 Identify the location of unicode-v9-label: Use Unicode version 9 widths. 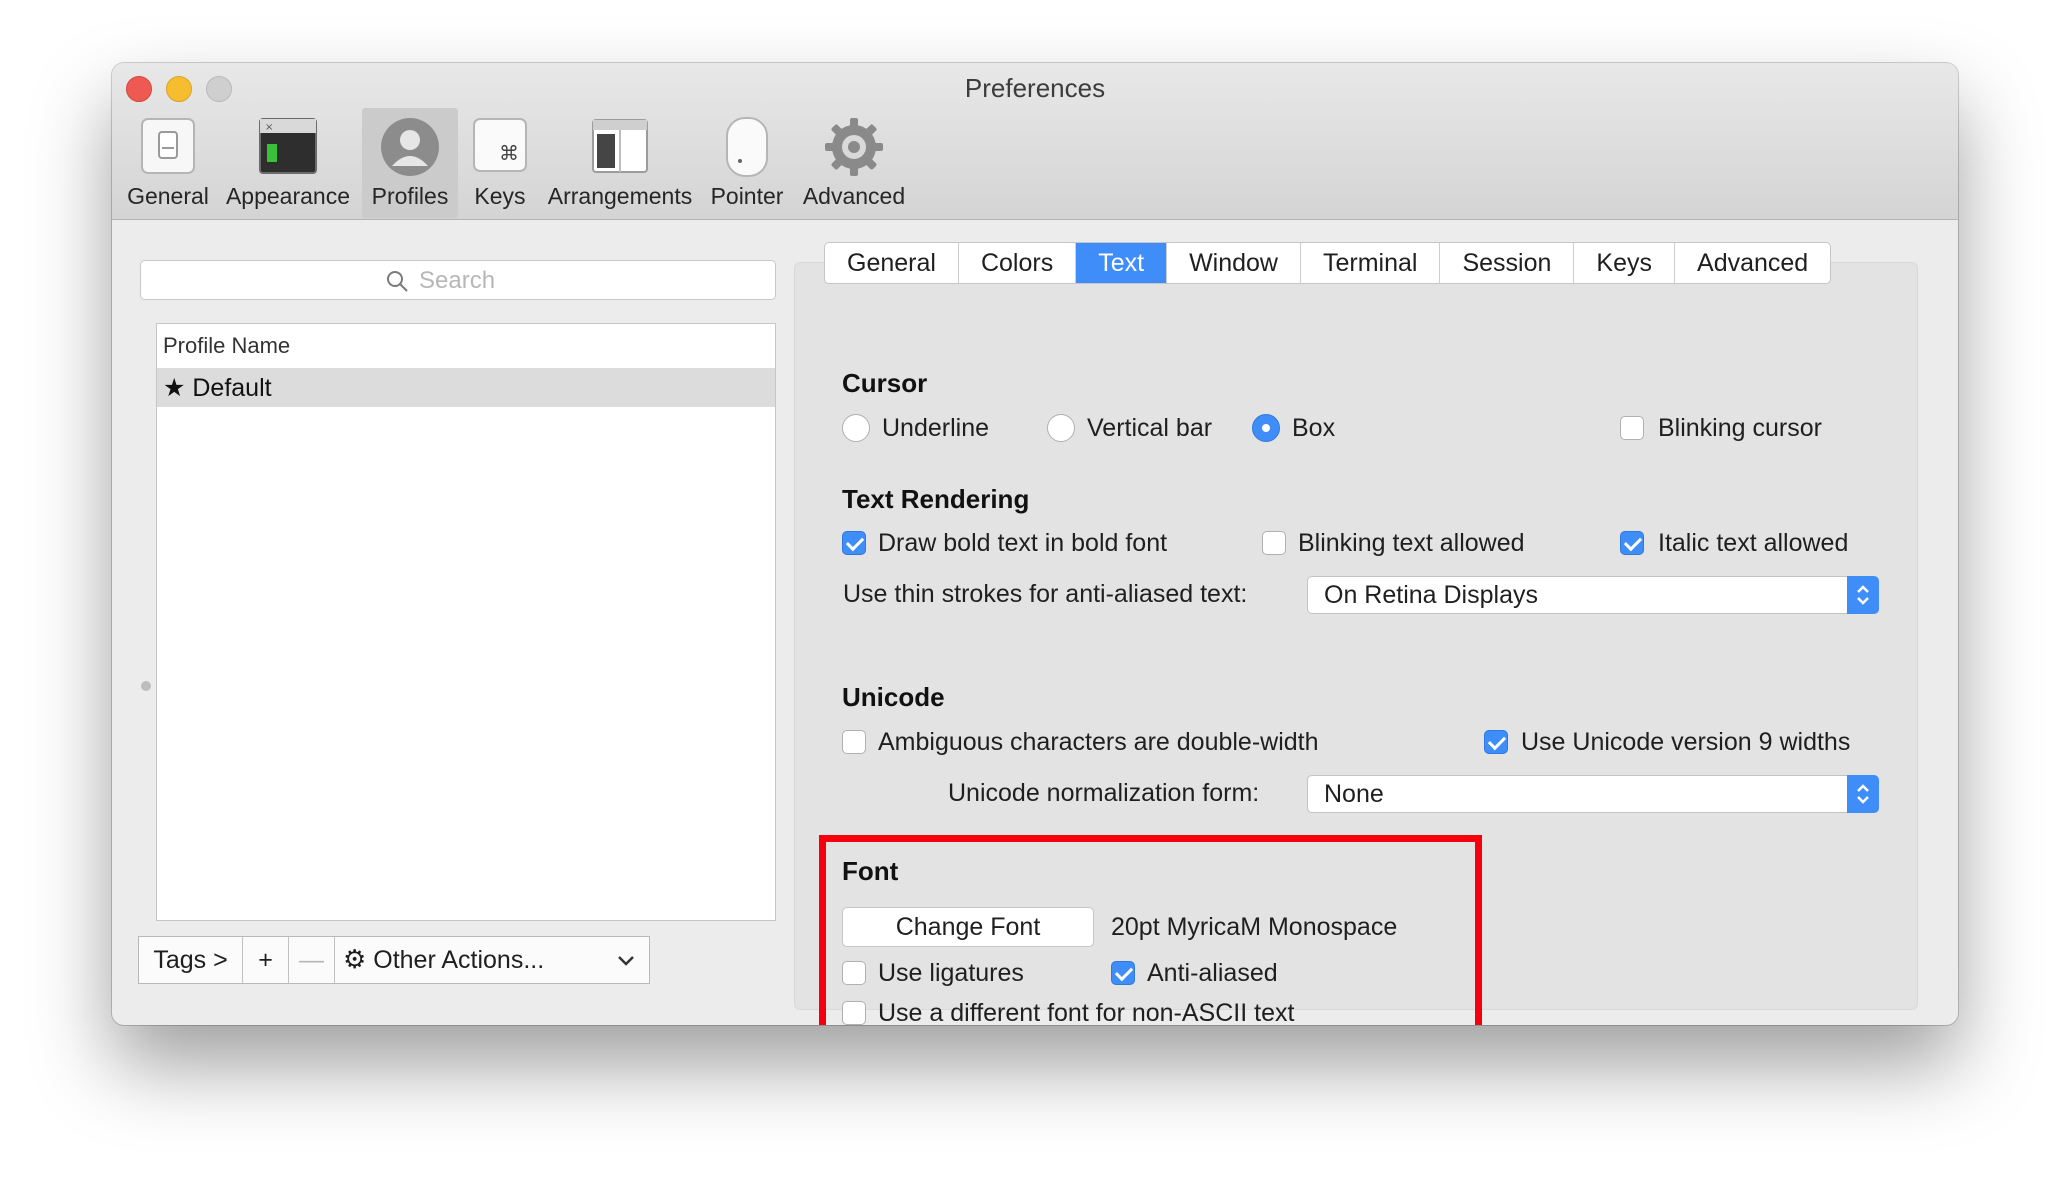
(1686, 742).